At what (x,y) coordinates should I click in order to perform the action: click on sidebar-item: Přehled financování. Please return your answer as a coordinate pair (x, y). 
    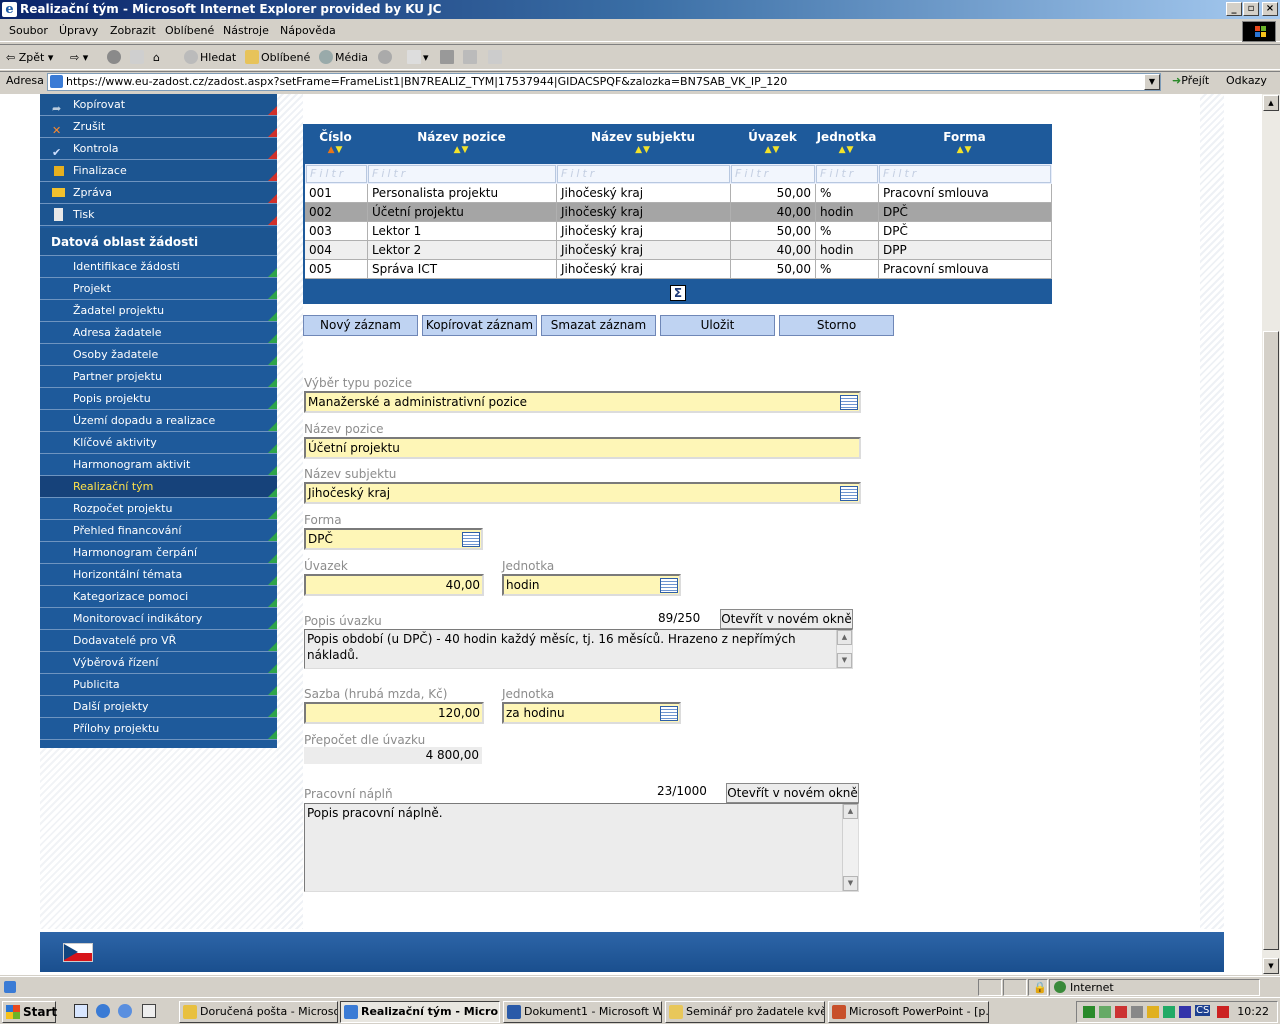
    Looking at the image, I should click on (158, 531).